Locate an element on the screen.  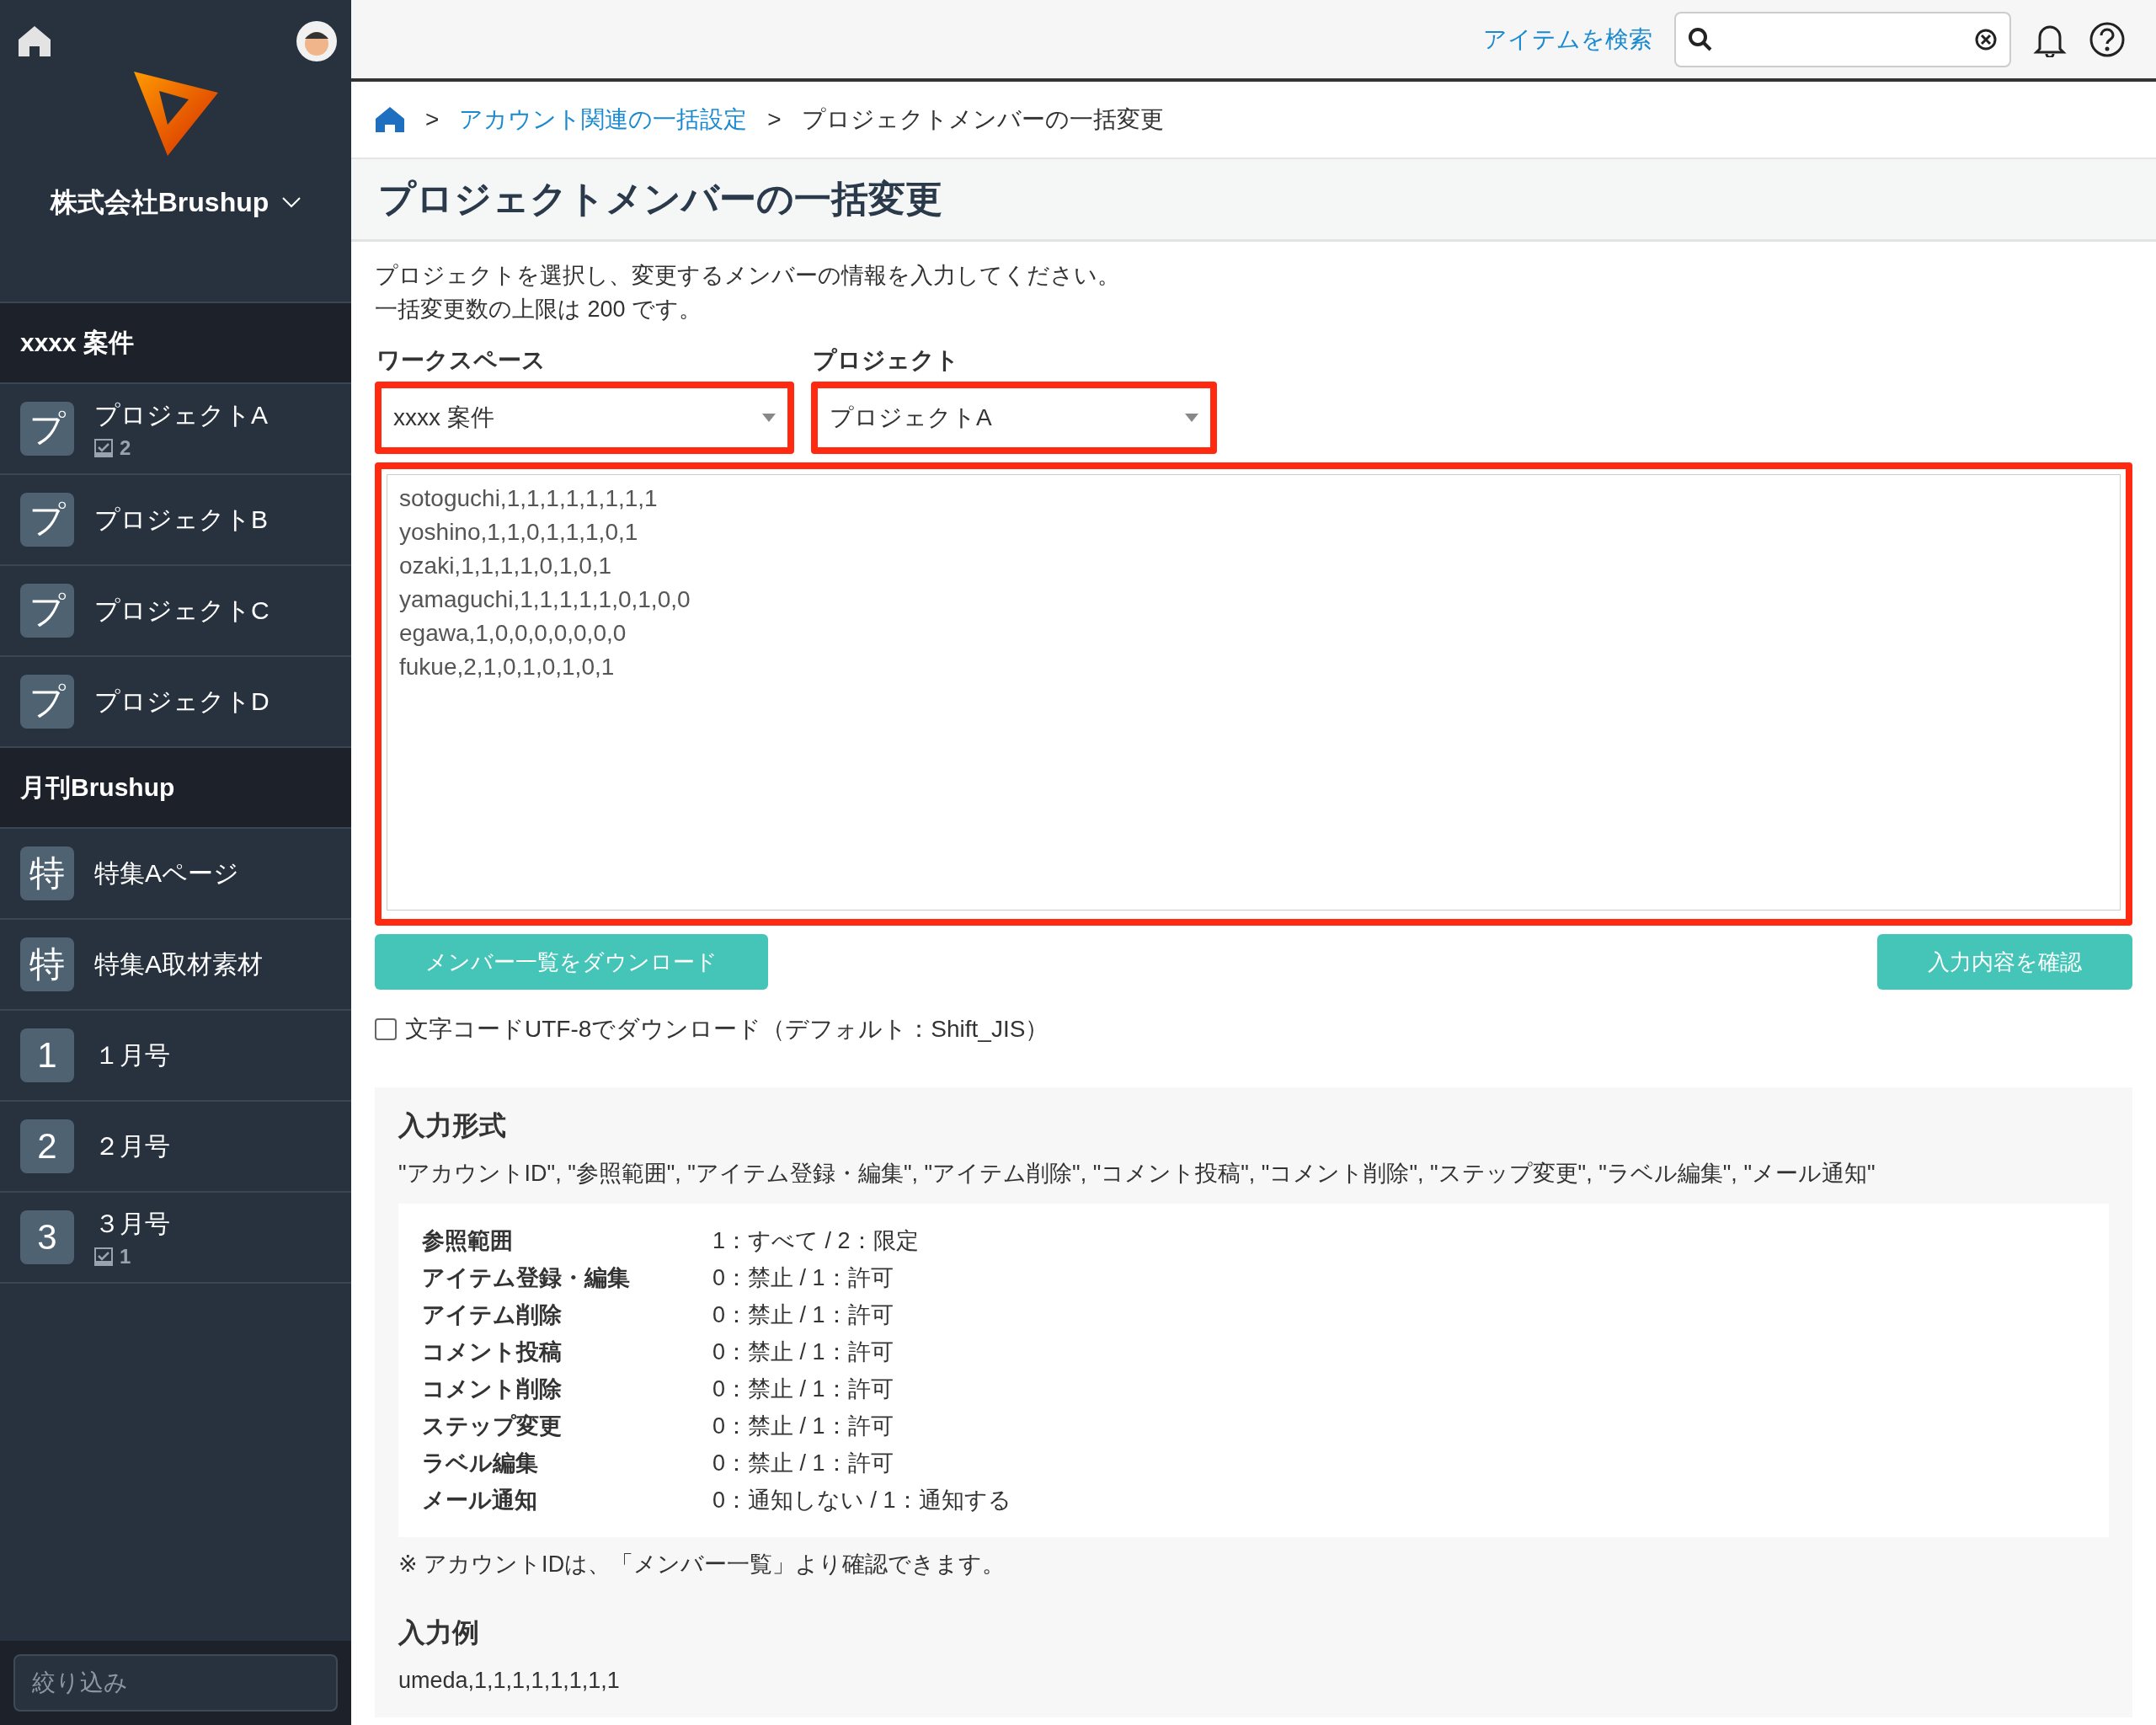
table-label: アイテム削除 is located at coordinates (492, 1315).